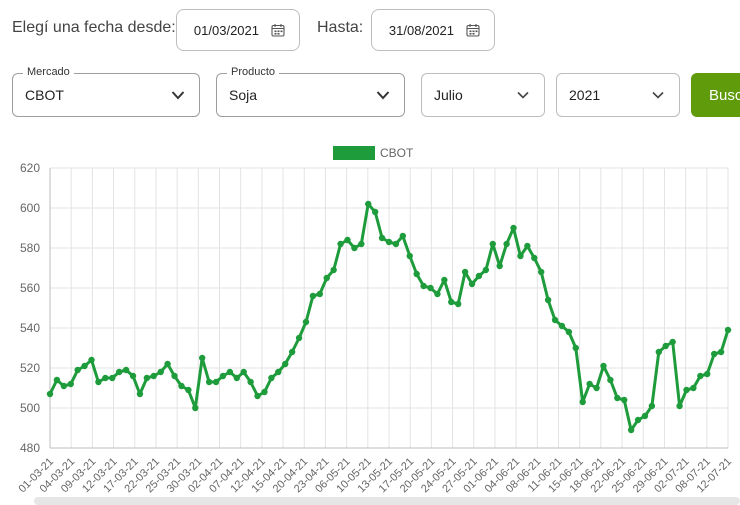 The width and height of the screenshot is (740, 505). I want to click on to-date-value: 31/08/2021, so click(421, 30).